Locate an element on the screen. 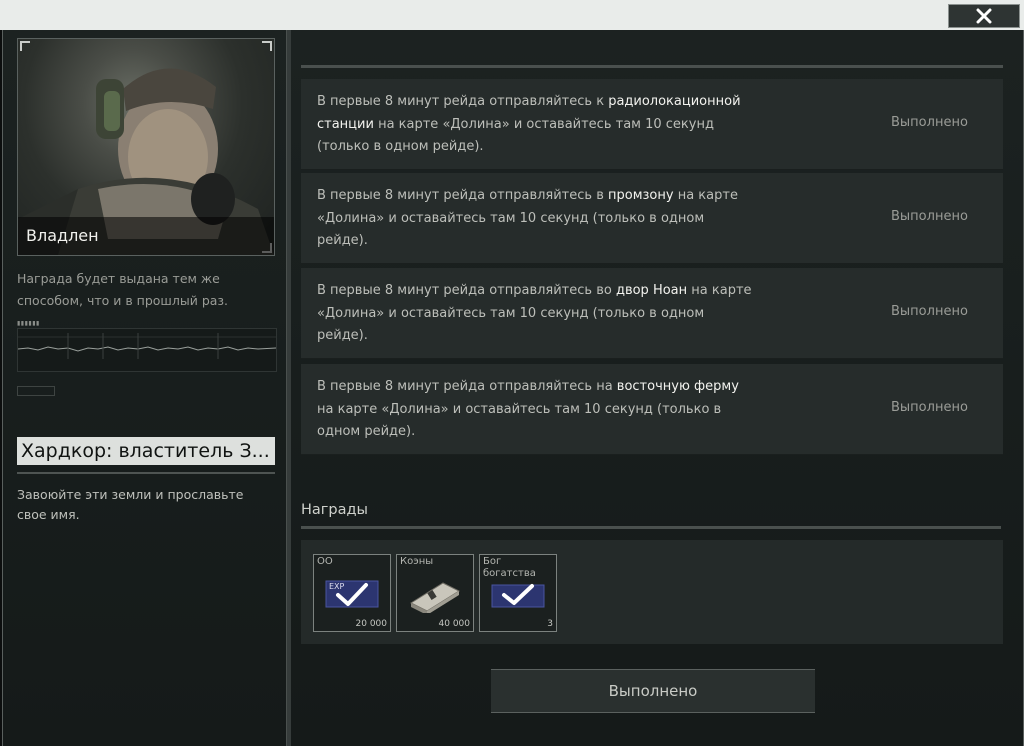 The height and width of the screenshot is (746, 1024). objective-text-pre: В первые 8 минут рейда отправляйтесь во is located at coordinates (466, 290).